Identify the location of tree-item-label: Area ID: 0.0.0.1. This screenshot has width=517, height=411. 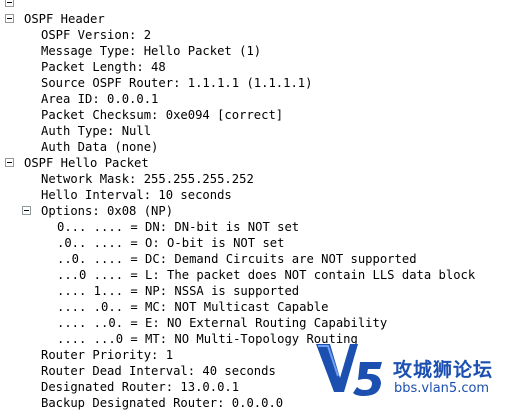
(100, 99).